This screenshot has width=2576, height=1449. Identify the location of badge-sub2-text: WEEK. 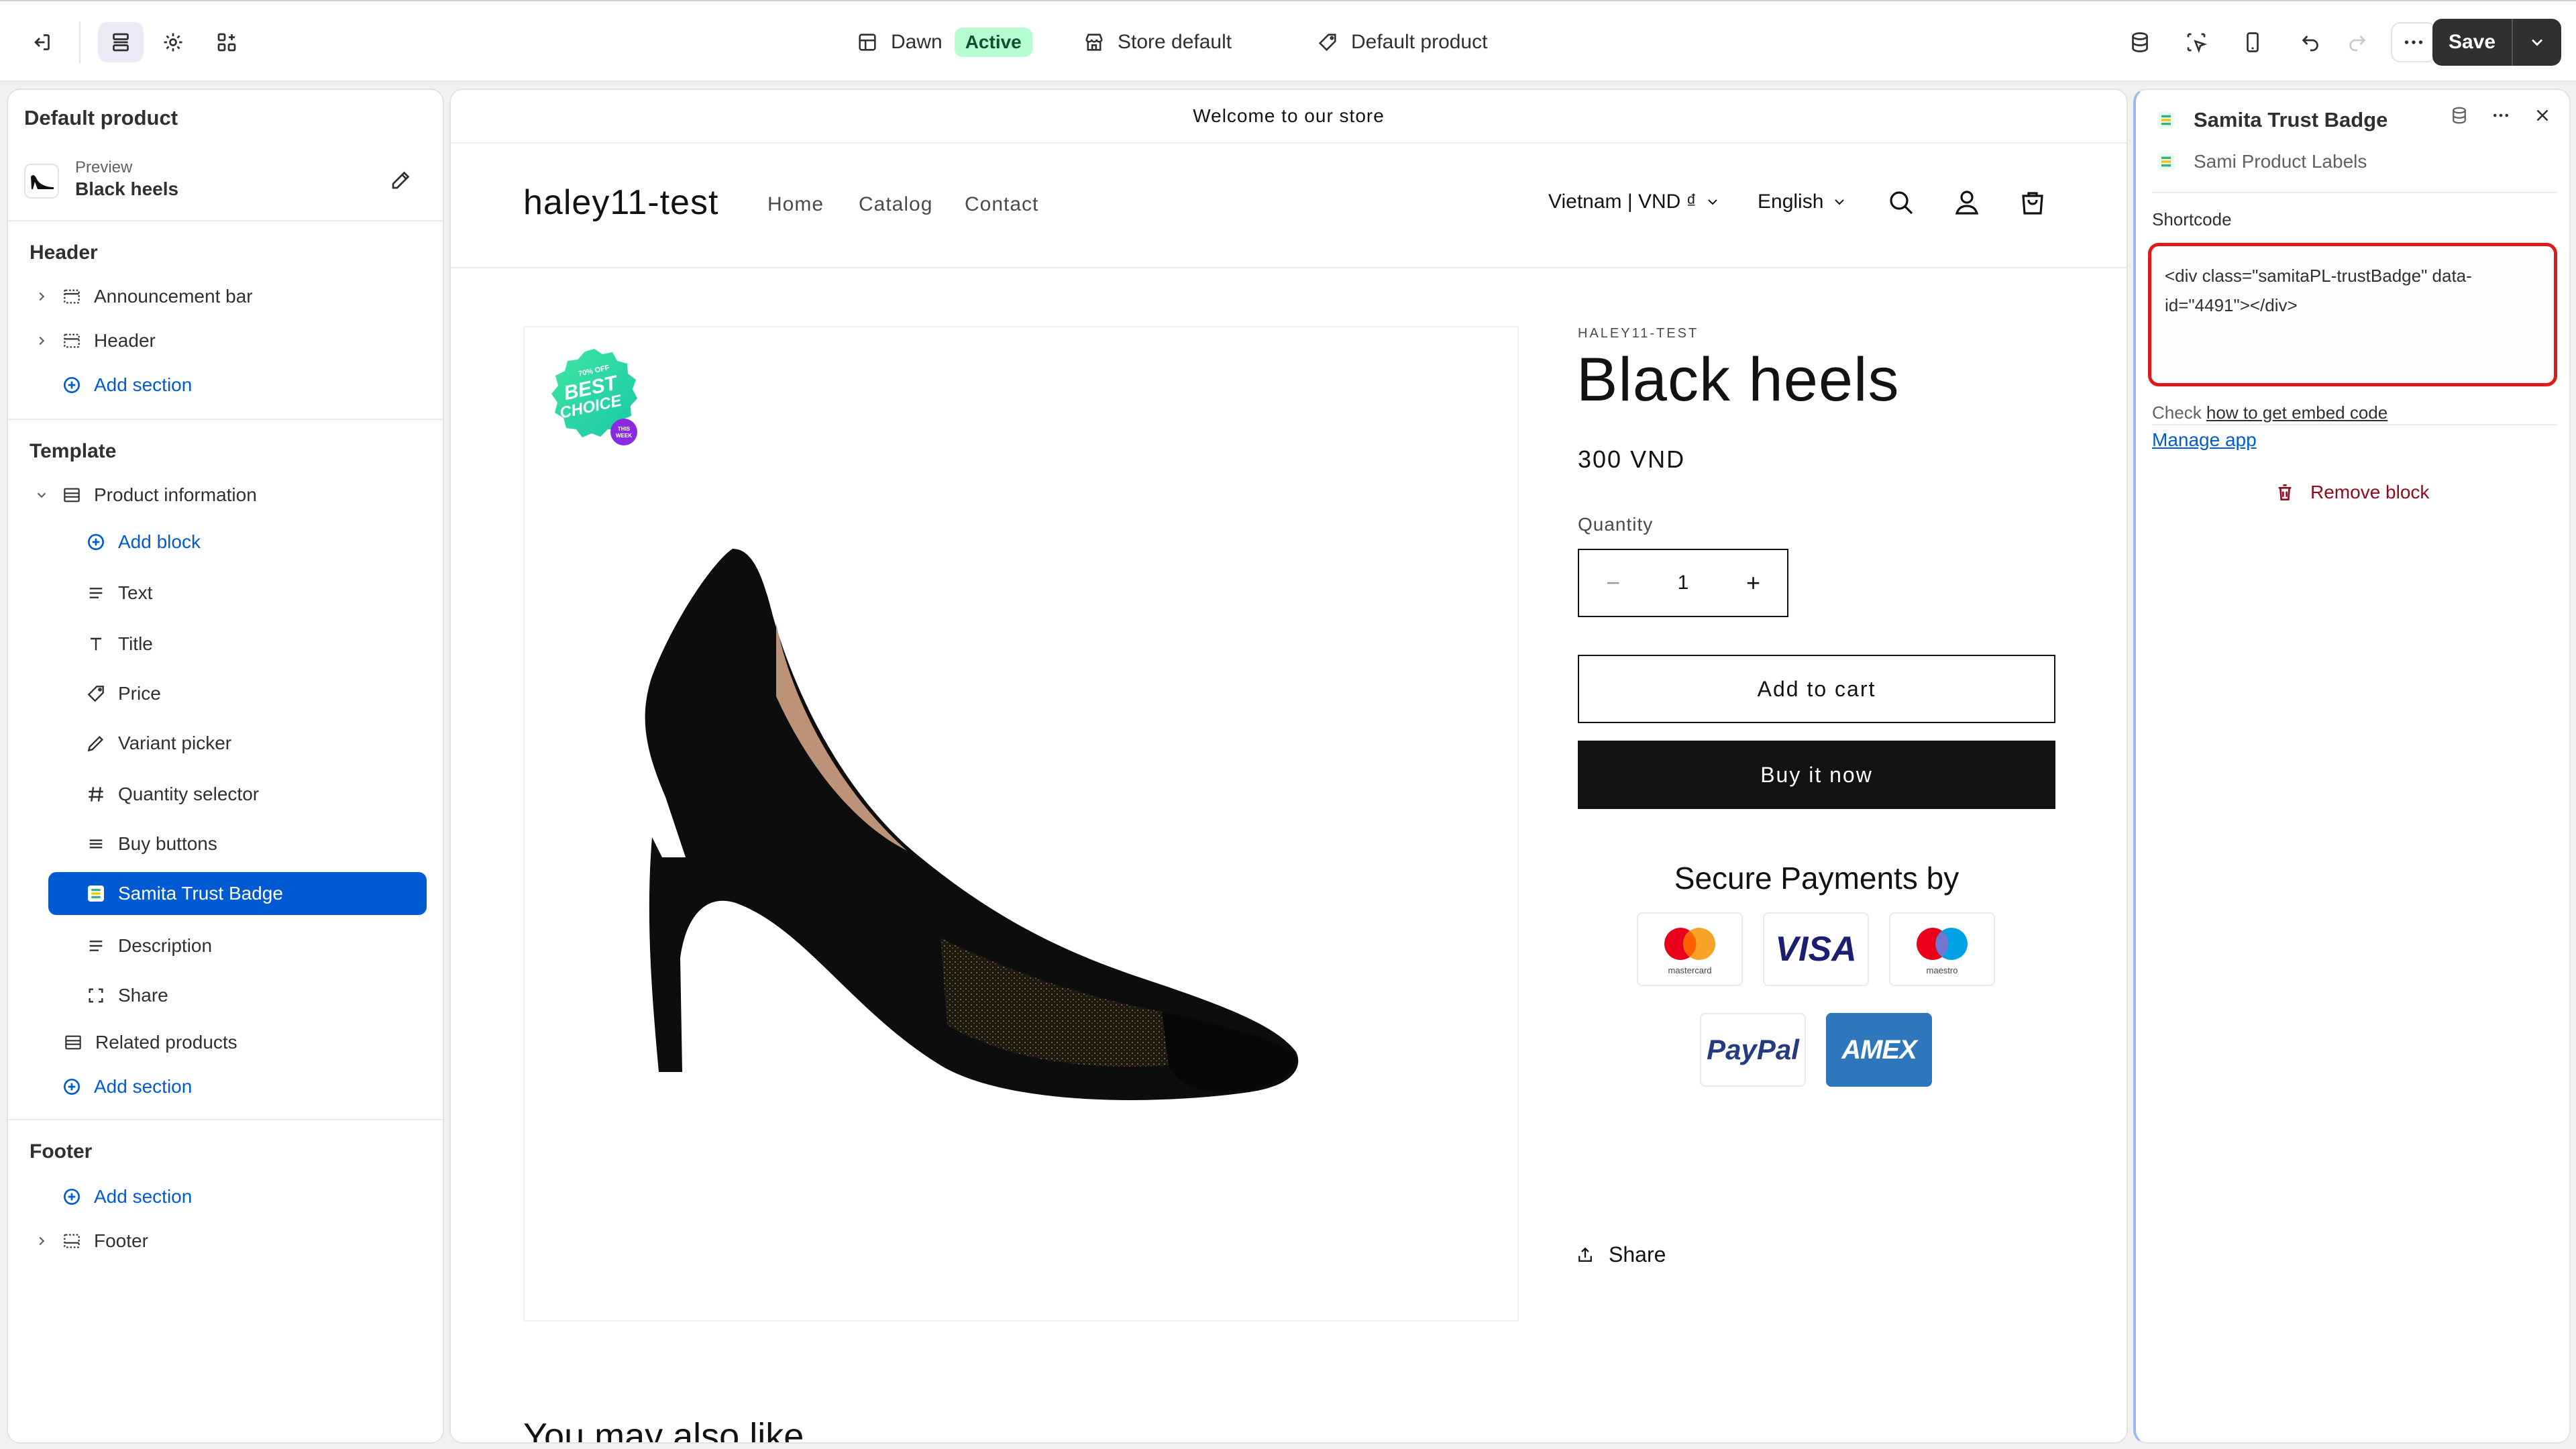
(624, 436).